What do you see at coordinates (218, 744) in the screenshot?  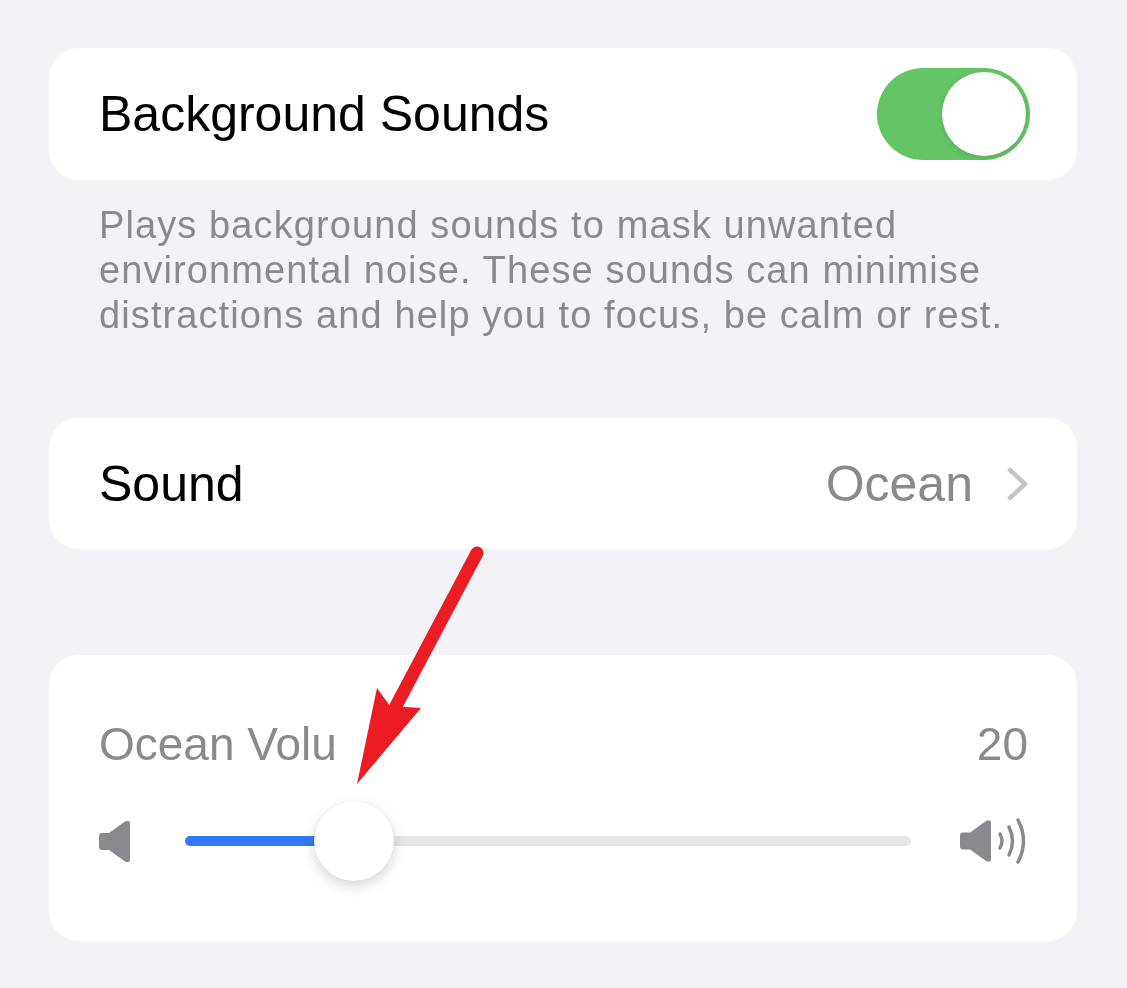 I see `volume-label: Ocean Volu` at bounding box center [218, 744].